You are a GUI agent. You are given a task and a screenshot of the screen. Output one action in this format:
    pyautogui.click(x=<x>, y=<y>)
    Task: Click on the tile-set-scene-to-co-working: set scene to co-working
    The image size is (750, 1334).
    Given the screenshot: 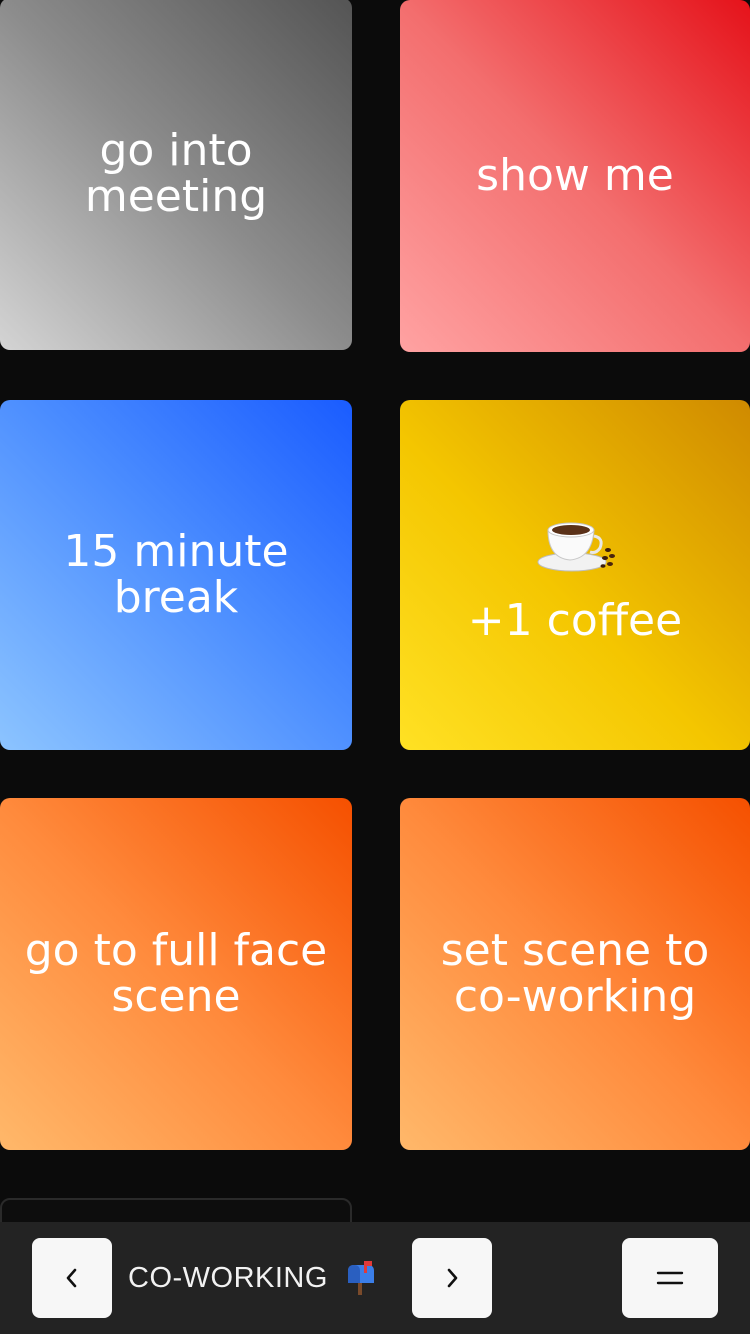 What is the action you would take?
    pyautogui.click(x=575, y=974)
    